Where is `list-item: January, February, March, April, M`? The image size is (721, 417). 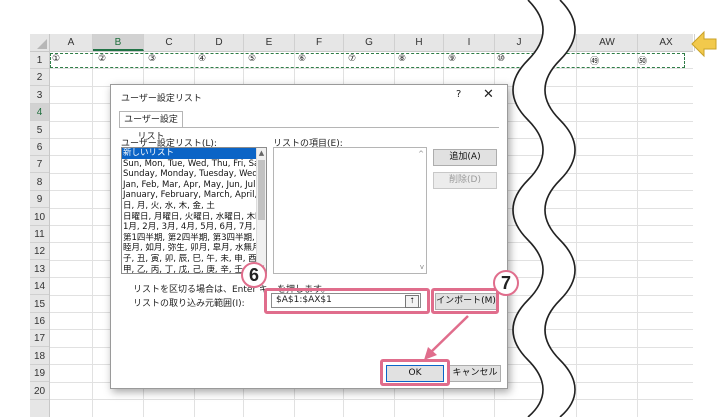 list-item: January, February, March, April, M is located at coordinates (194, 195).